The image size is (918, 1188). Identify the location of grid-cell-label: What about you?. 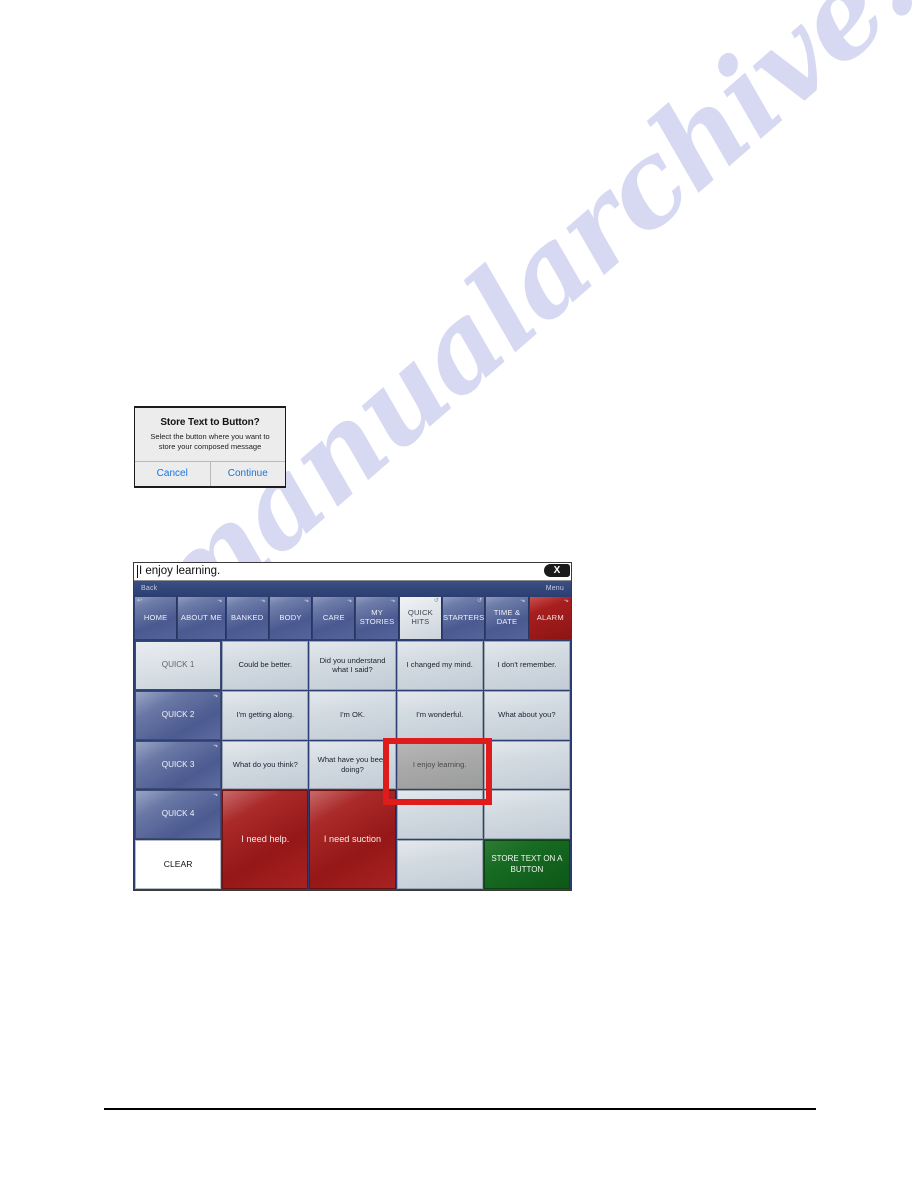
(527, 715).